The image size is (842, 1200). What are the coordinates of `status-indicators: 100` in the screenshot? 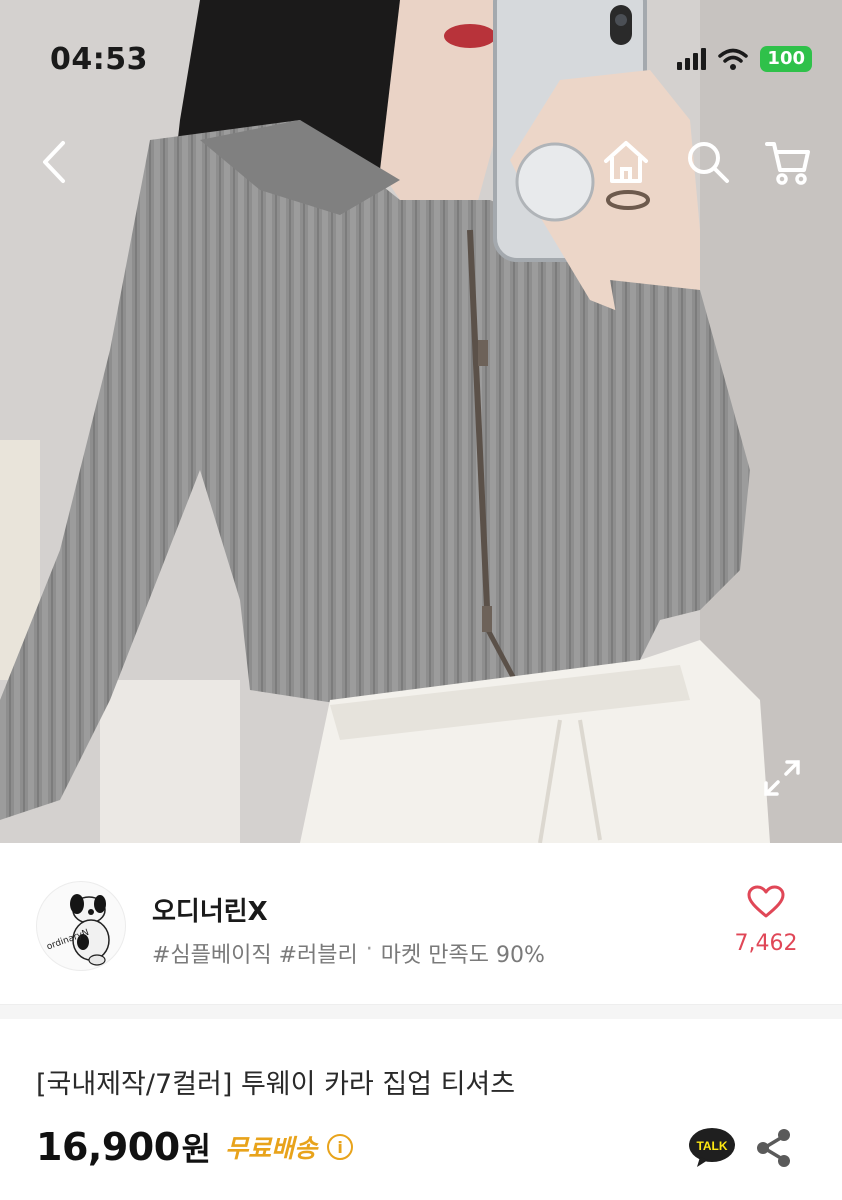 It's located at (744, 59).